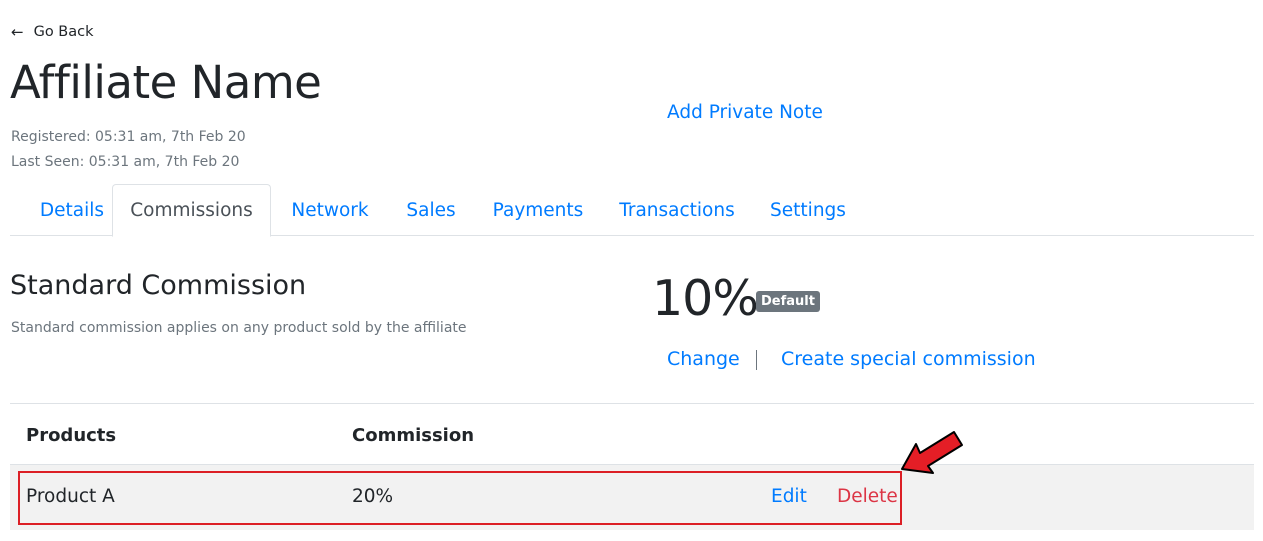 Image resolution: width=1263 pixels, height=541 pixels. What do you see at coordinates (632, 403) in the screenshot?
I see `table-top-border` at bounding box center [632, 403].